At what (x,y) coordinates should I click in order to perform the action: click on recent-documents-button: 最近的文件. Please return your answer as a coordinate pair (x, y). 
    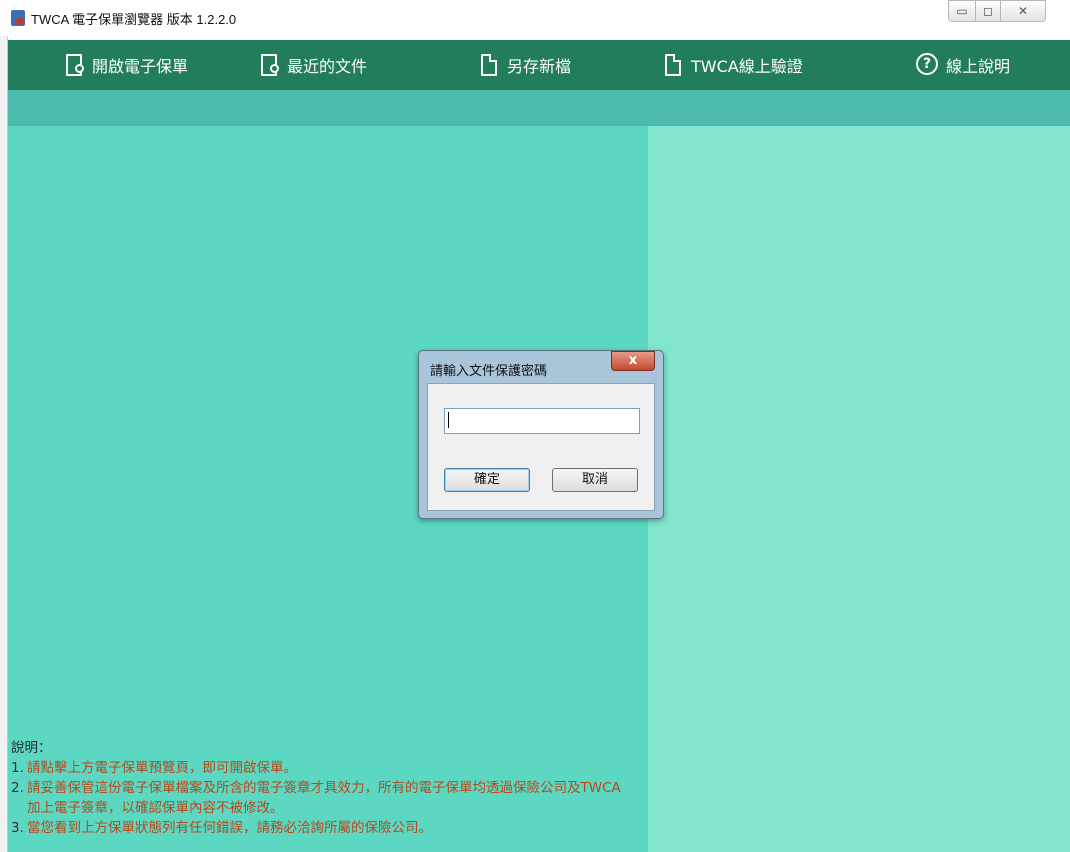
    Looking at the image, I should click on (314, 65).